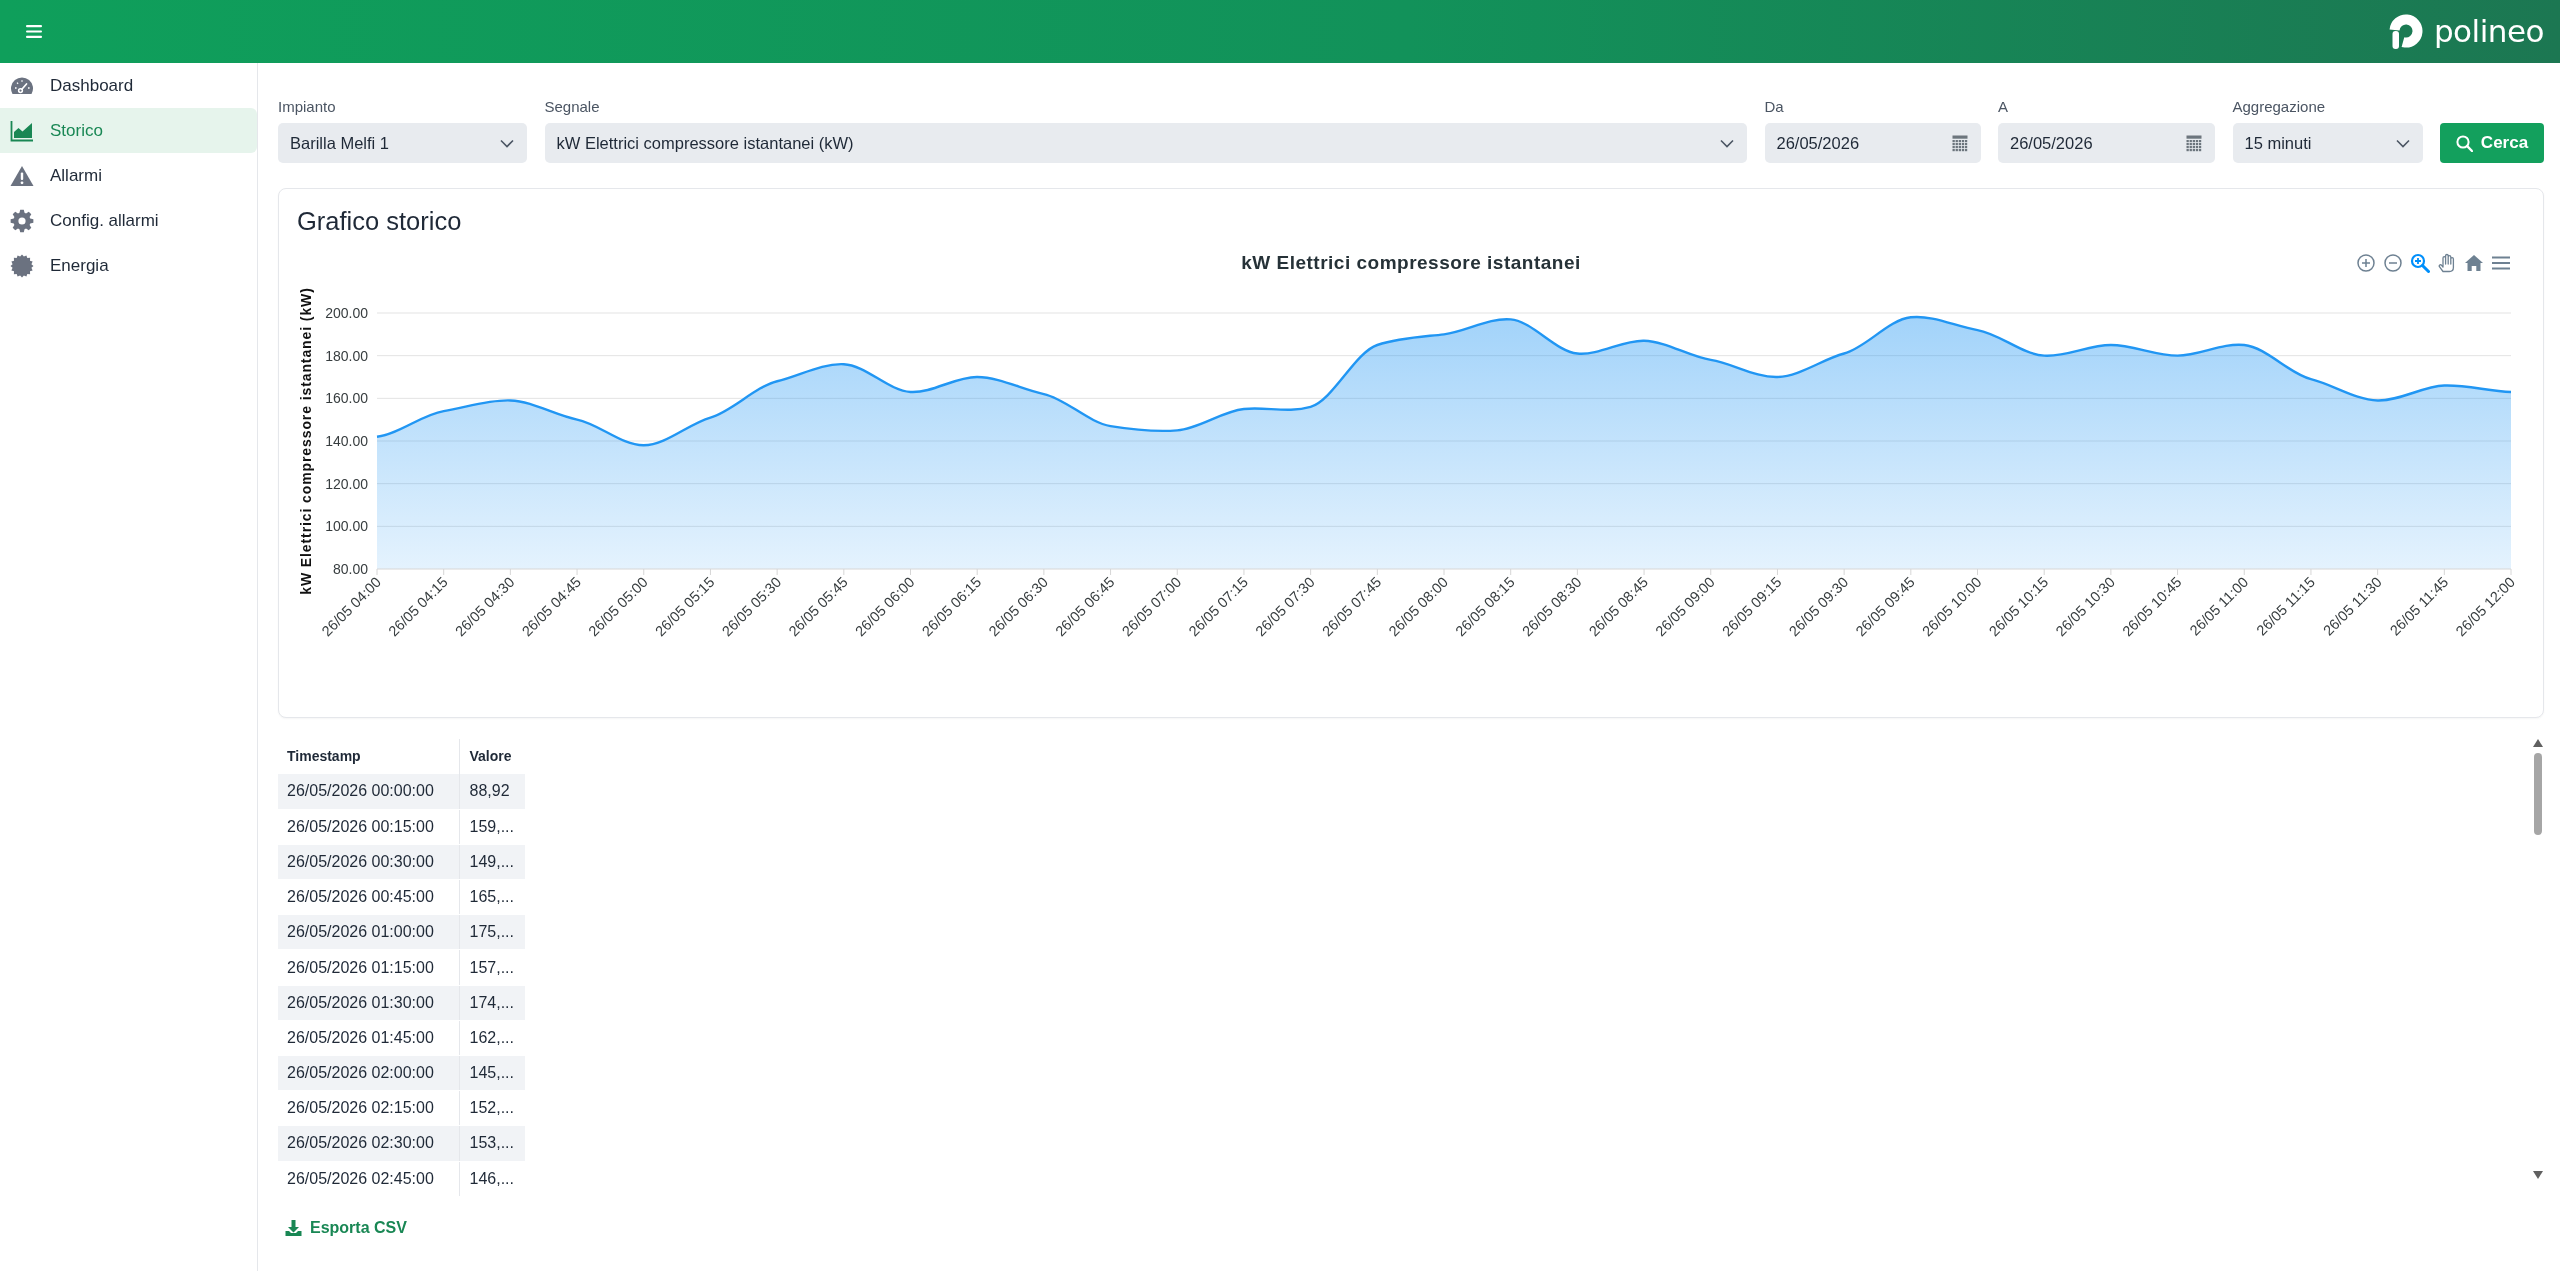 This screenshot has width=2560, height=1271. What do you see at coordinates (2366, 263) in the screenshot?
I see `zoom-in-icon` at bounding box center [2366, 263].